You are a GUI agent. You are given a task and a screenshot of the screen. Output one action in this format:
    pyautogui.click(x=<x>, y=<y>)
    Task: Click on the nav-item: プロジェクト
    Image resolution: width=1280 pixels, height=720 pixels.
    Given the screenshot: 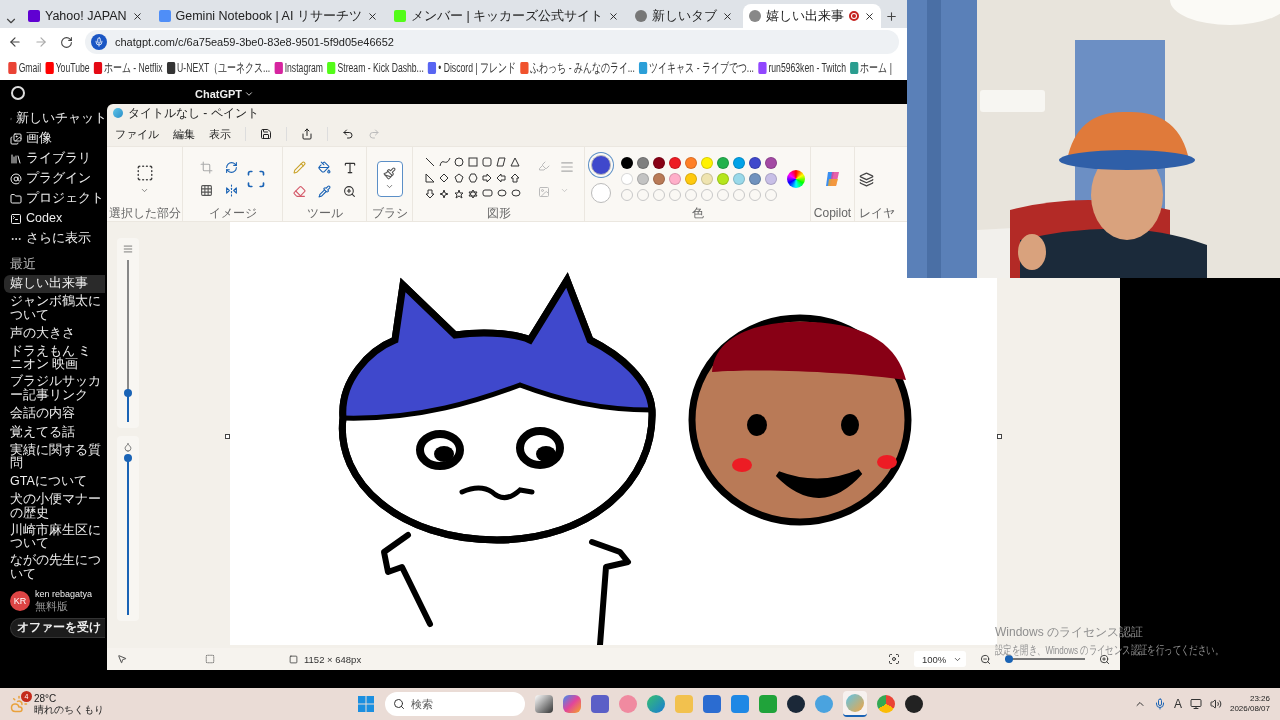 What is the action you would take?
    pyautogui.click(x=65, y=199)
    